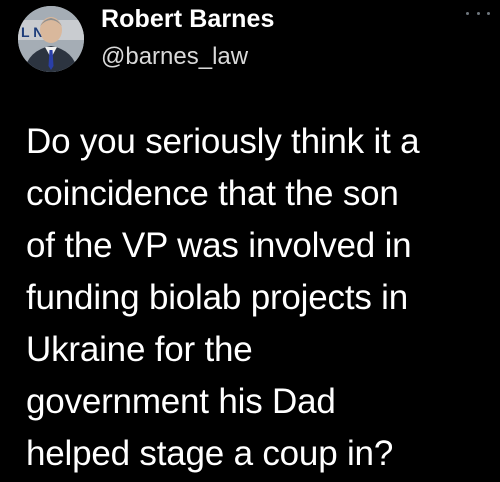 Image resolution: width=500 pixels, height=482 pixels. Describe the element at coordinates (217, 297) in the screenshot. I see `tweet-text-line: funding biolab projects in` at that location.